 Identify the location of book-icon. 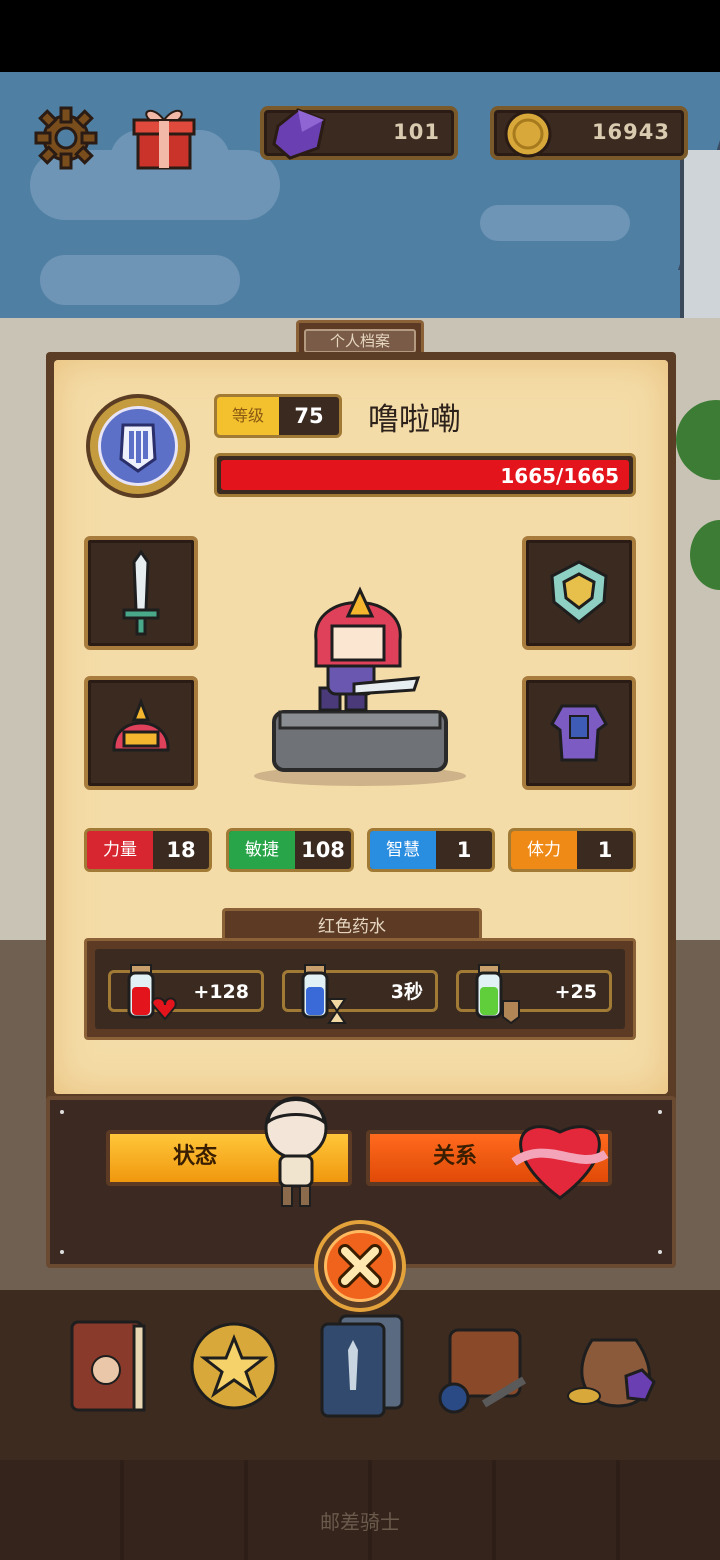
(108, 1366).